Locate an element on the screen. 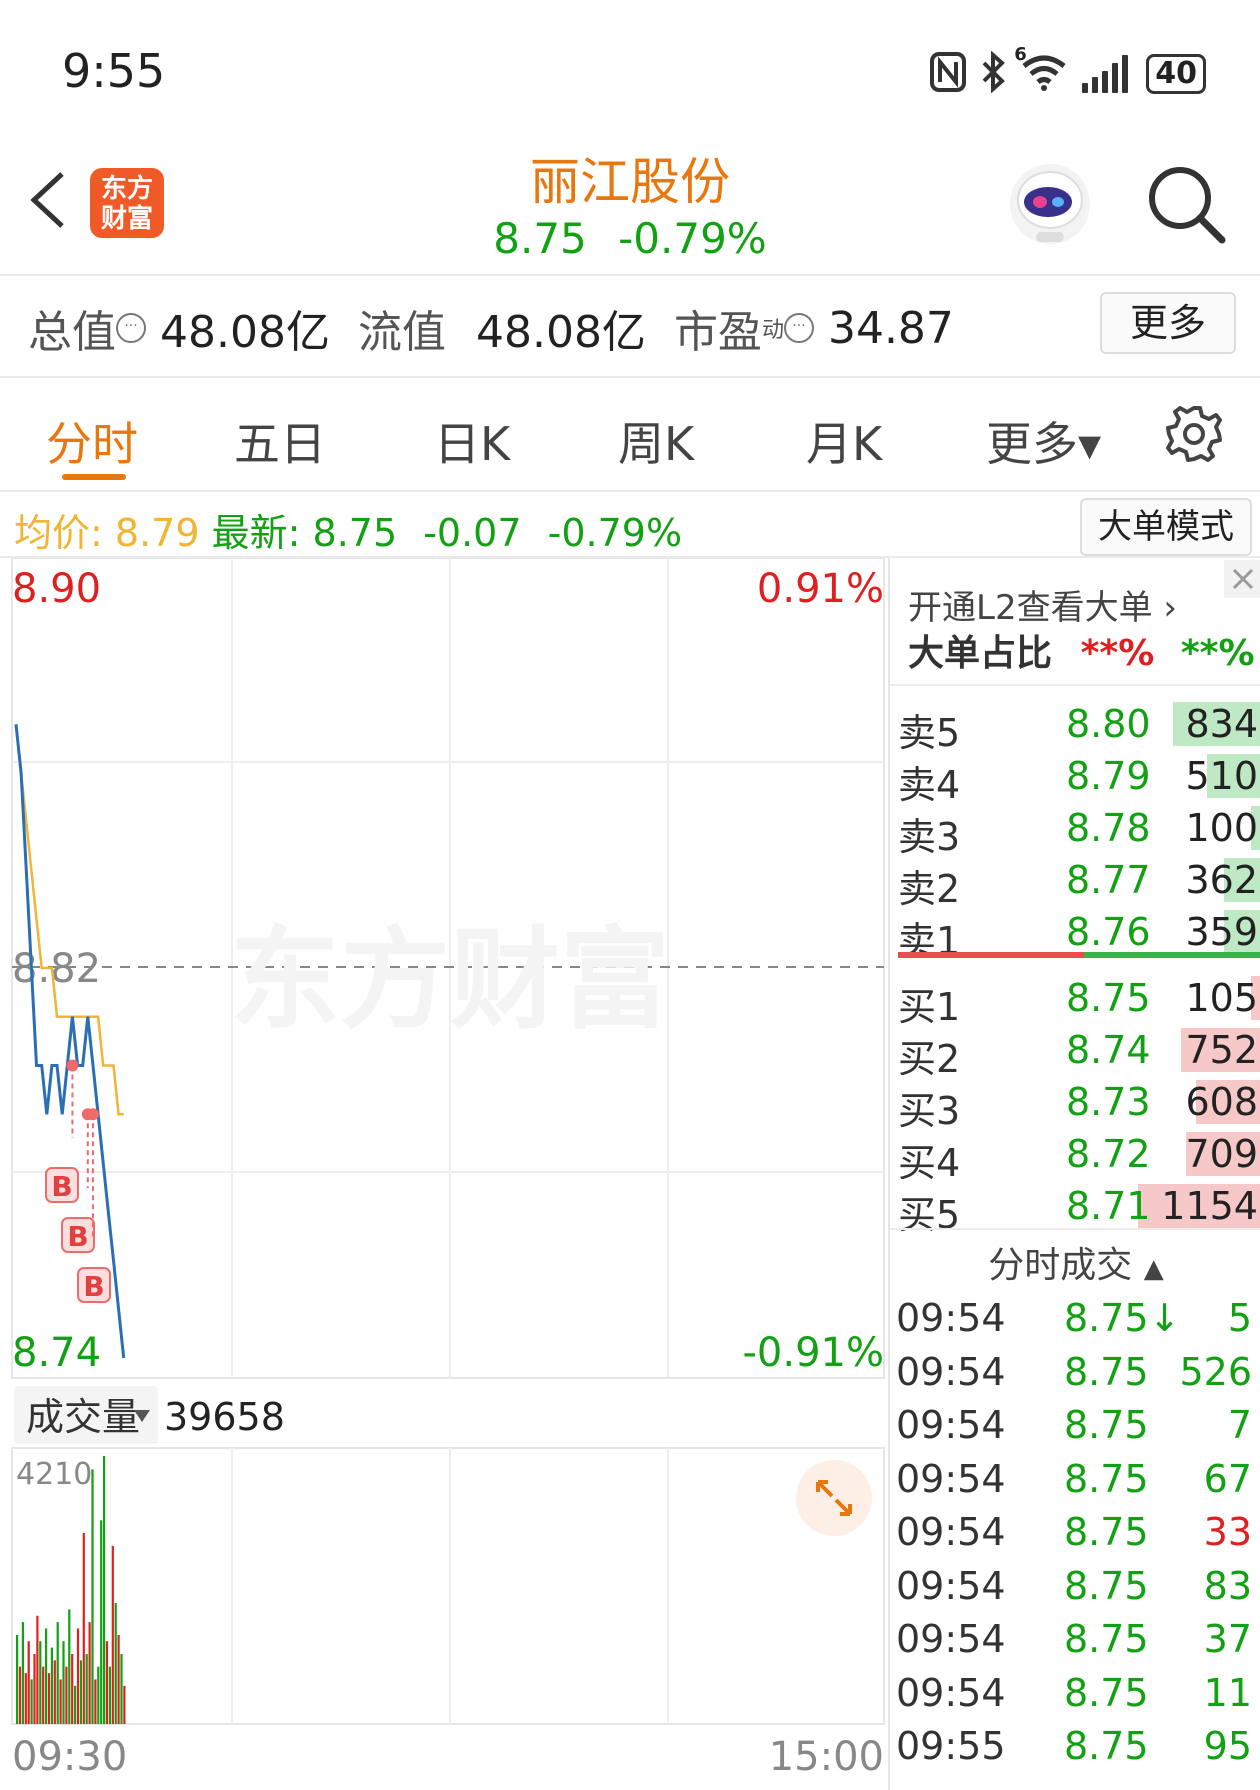  ask-volume: 100 is located at coordinates (1221, 828).